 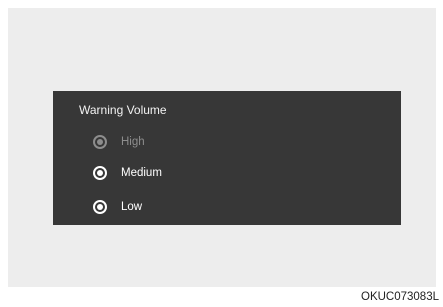 What do you see at coordinates (123, 110) in the screenshot?
I see `panel-title: Warning Volume` at bounding box center [123, 110].